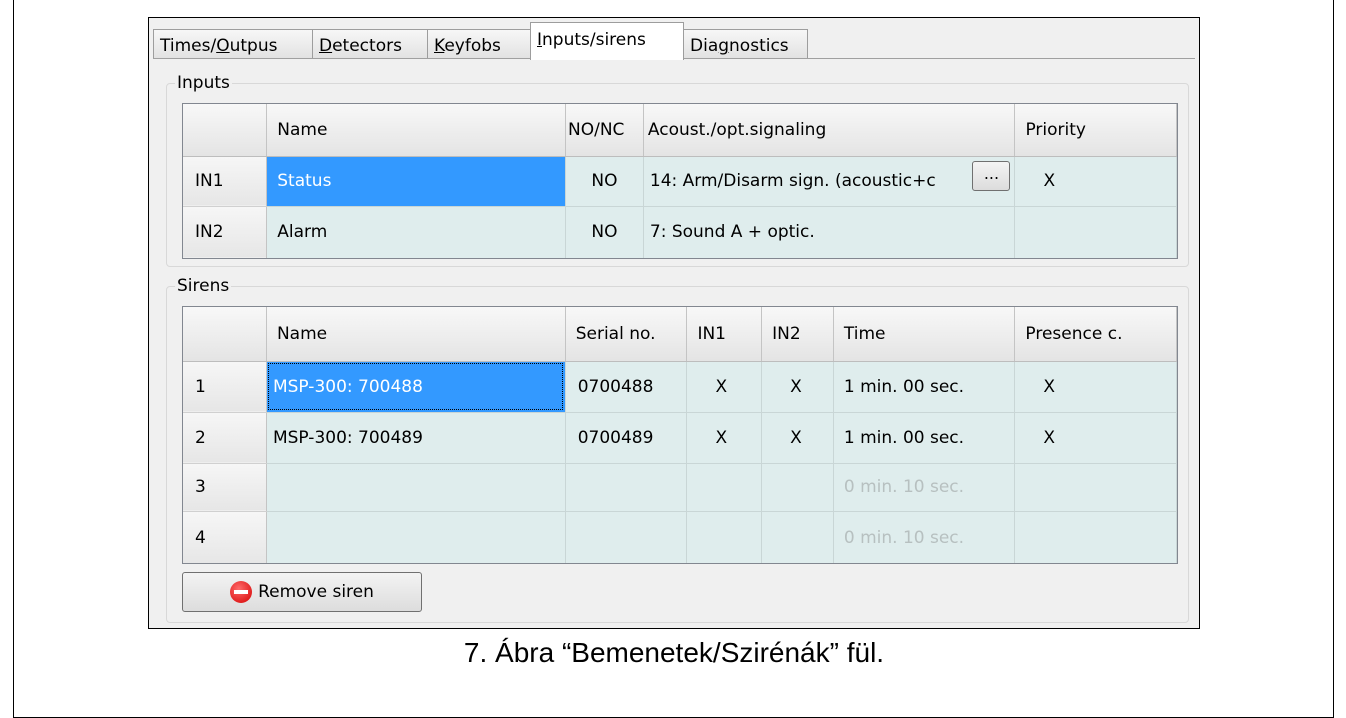  What do you see at coordinates (626, 387) in the screenshot?
I see `siren-serial-cell: 0700488` at bounding box center [626, 387].